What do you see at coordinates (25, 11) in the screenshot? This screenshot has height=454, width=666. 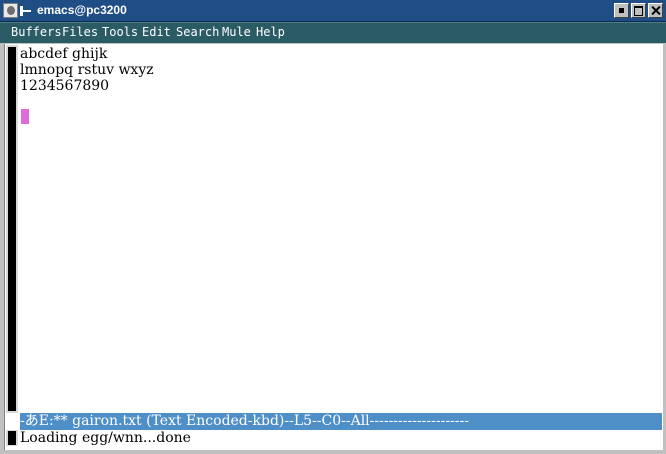 I see `pin-icon` at bounding box center [25, 11].